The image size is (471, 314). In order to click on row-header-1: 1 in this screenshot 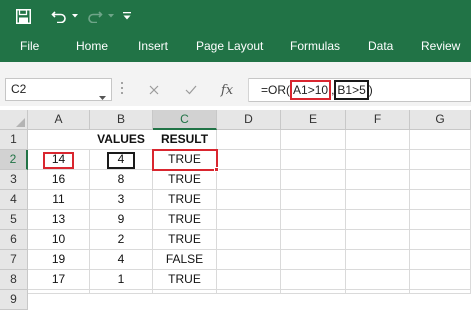, I will do `click(14, 140)`.